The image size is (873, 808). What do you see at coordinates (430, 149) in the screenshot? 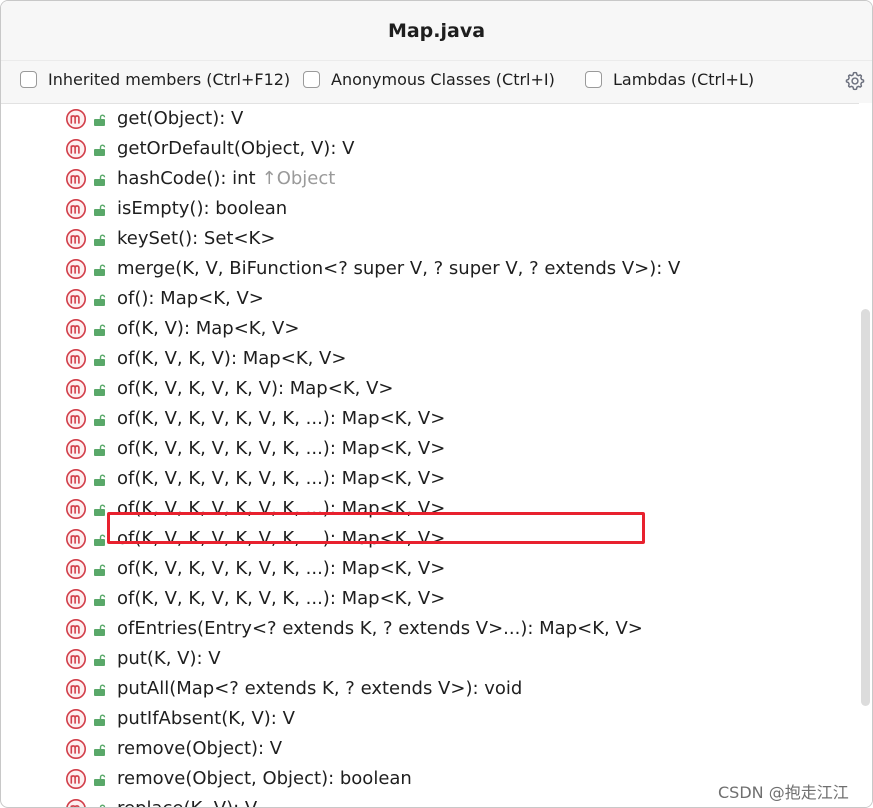
I see `member-row: getOrDefault(Object, V): V` at bounding box center [430, 149].